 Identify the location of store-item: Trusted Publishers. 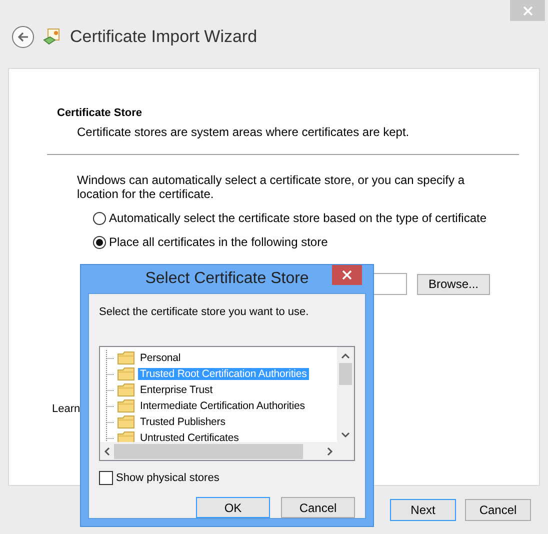
(221, 422).